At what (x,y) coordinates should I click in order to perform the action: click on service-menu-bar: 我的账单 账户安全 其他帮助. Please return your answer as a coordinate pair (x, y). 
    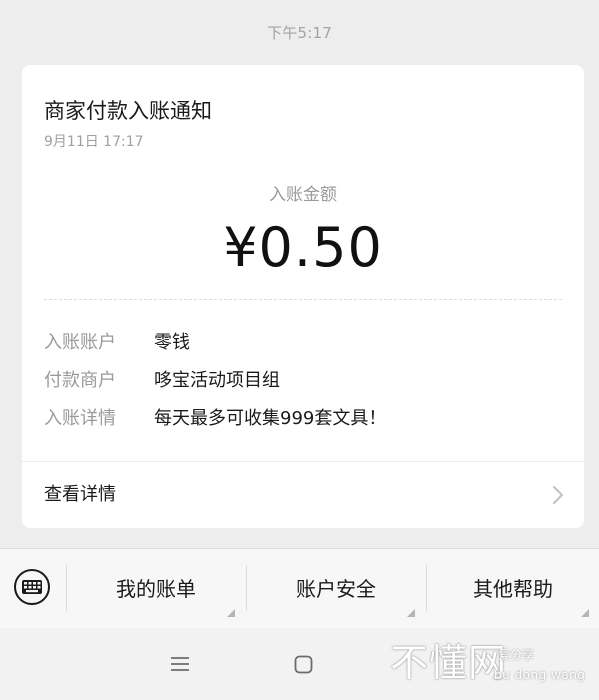
    Looking at the image, I should click on (299, 588).